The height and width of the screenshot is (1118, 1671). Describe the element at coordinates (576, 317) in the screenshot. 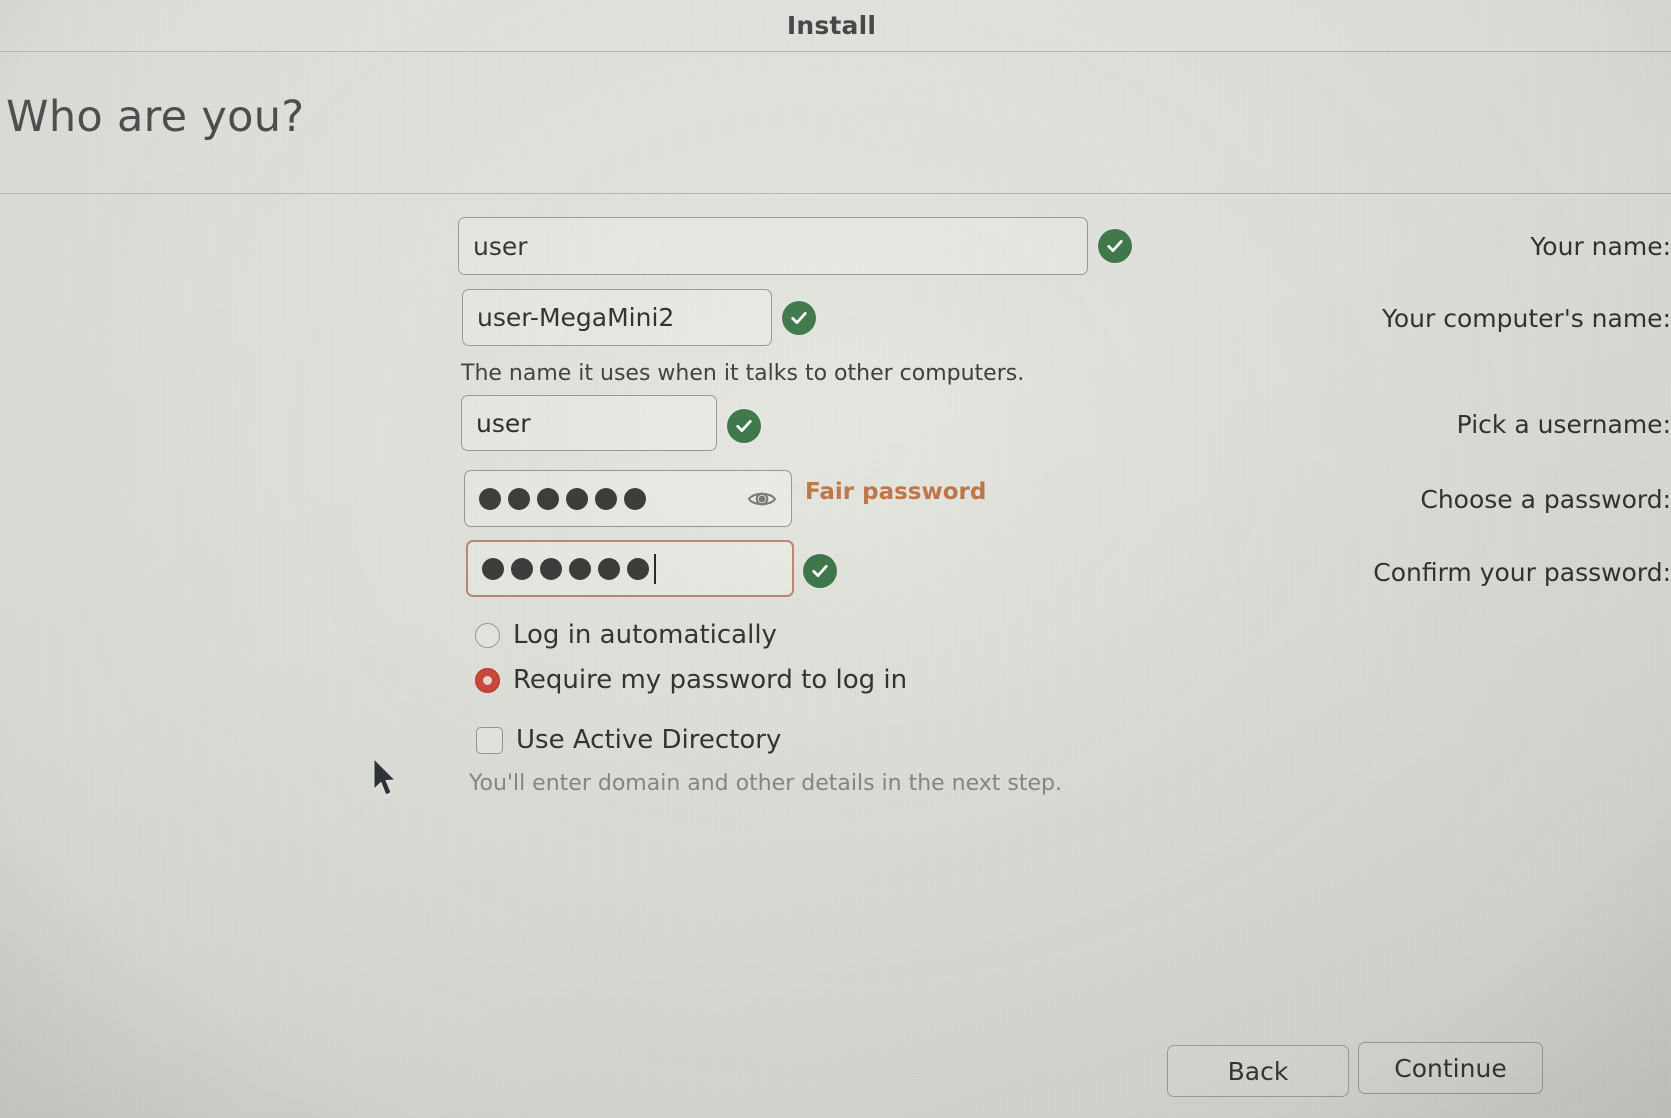

I see `computer-name-value: user-MegaMini2` at that location.